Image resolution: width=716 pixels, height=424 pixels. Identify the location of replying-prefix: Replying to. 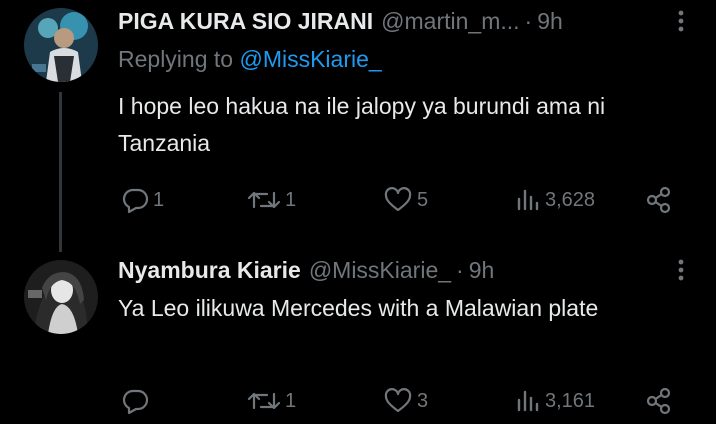
(176, 59).